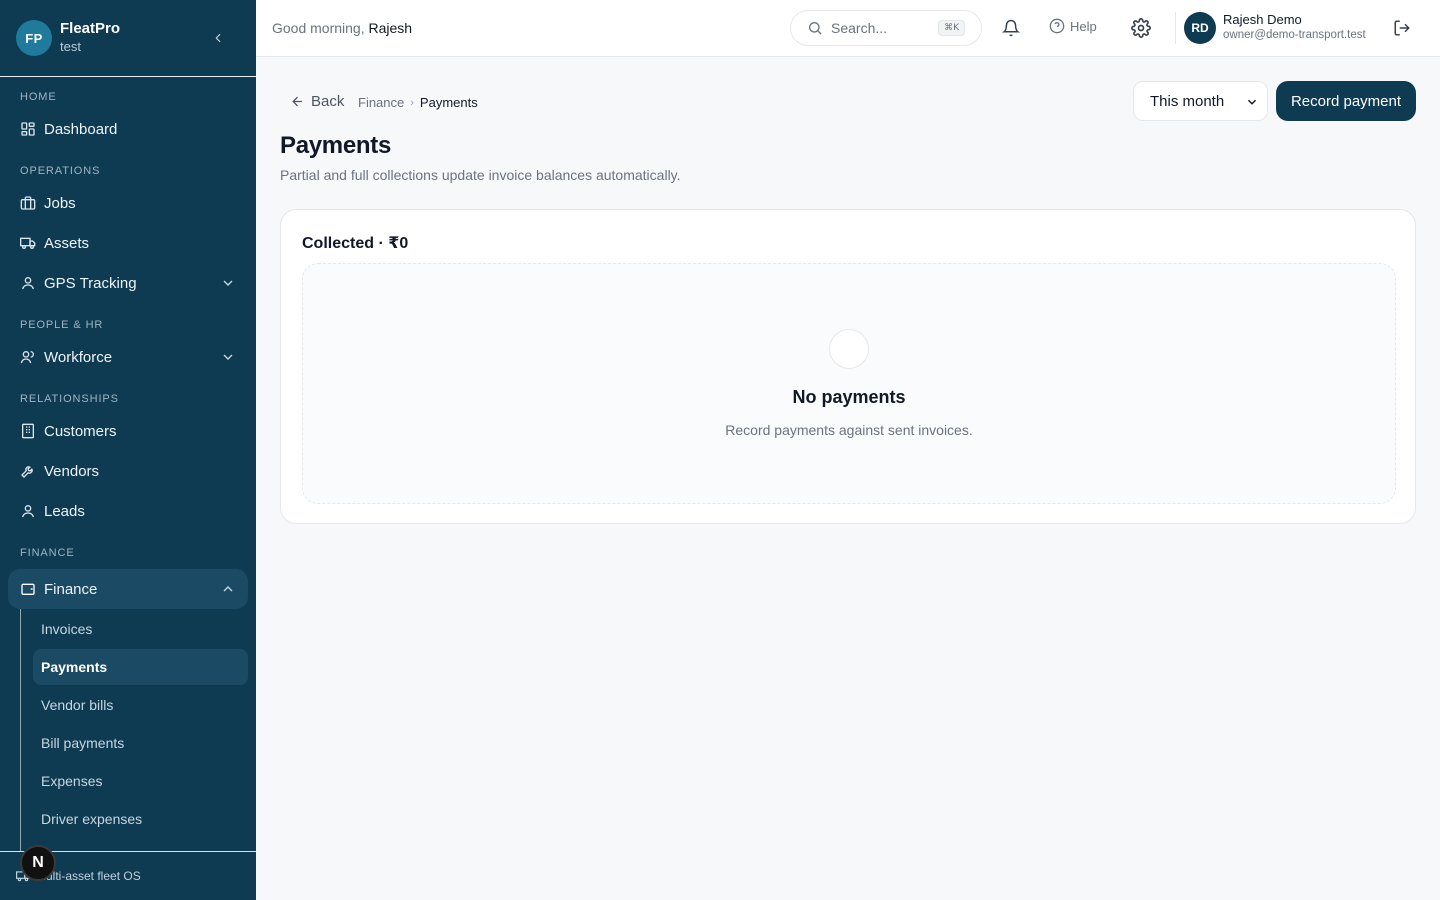 The image size is (1440, 900). I want to click on wallet-icon, so click(28, 589).